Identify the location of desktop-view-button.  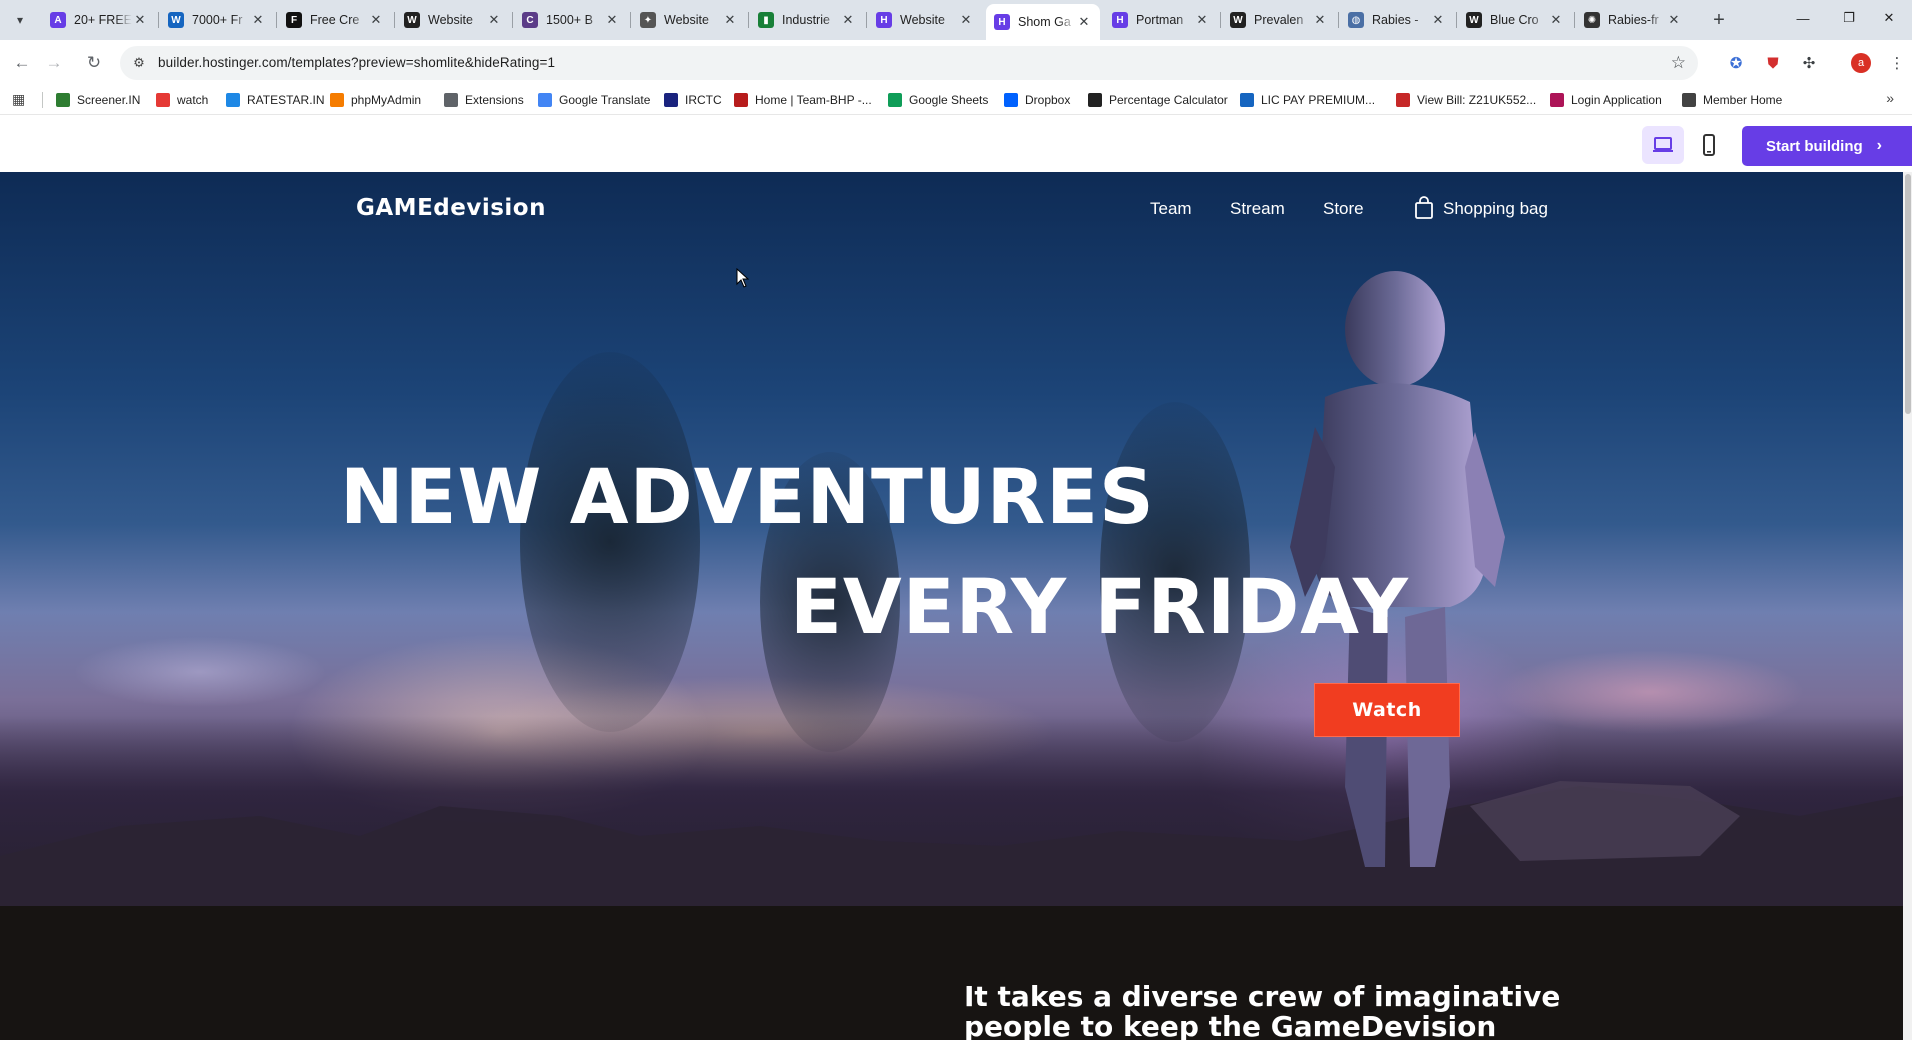
(1663, 145).